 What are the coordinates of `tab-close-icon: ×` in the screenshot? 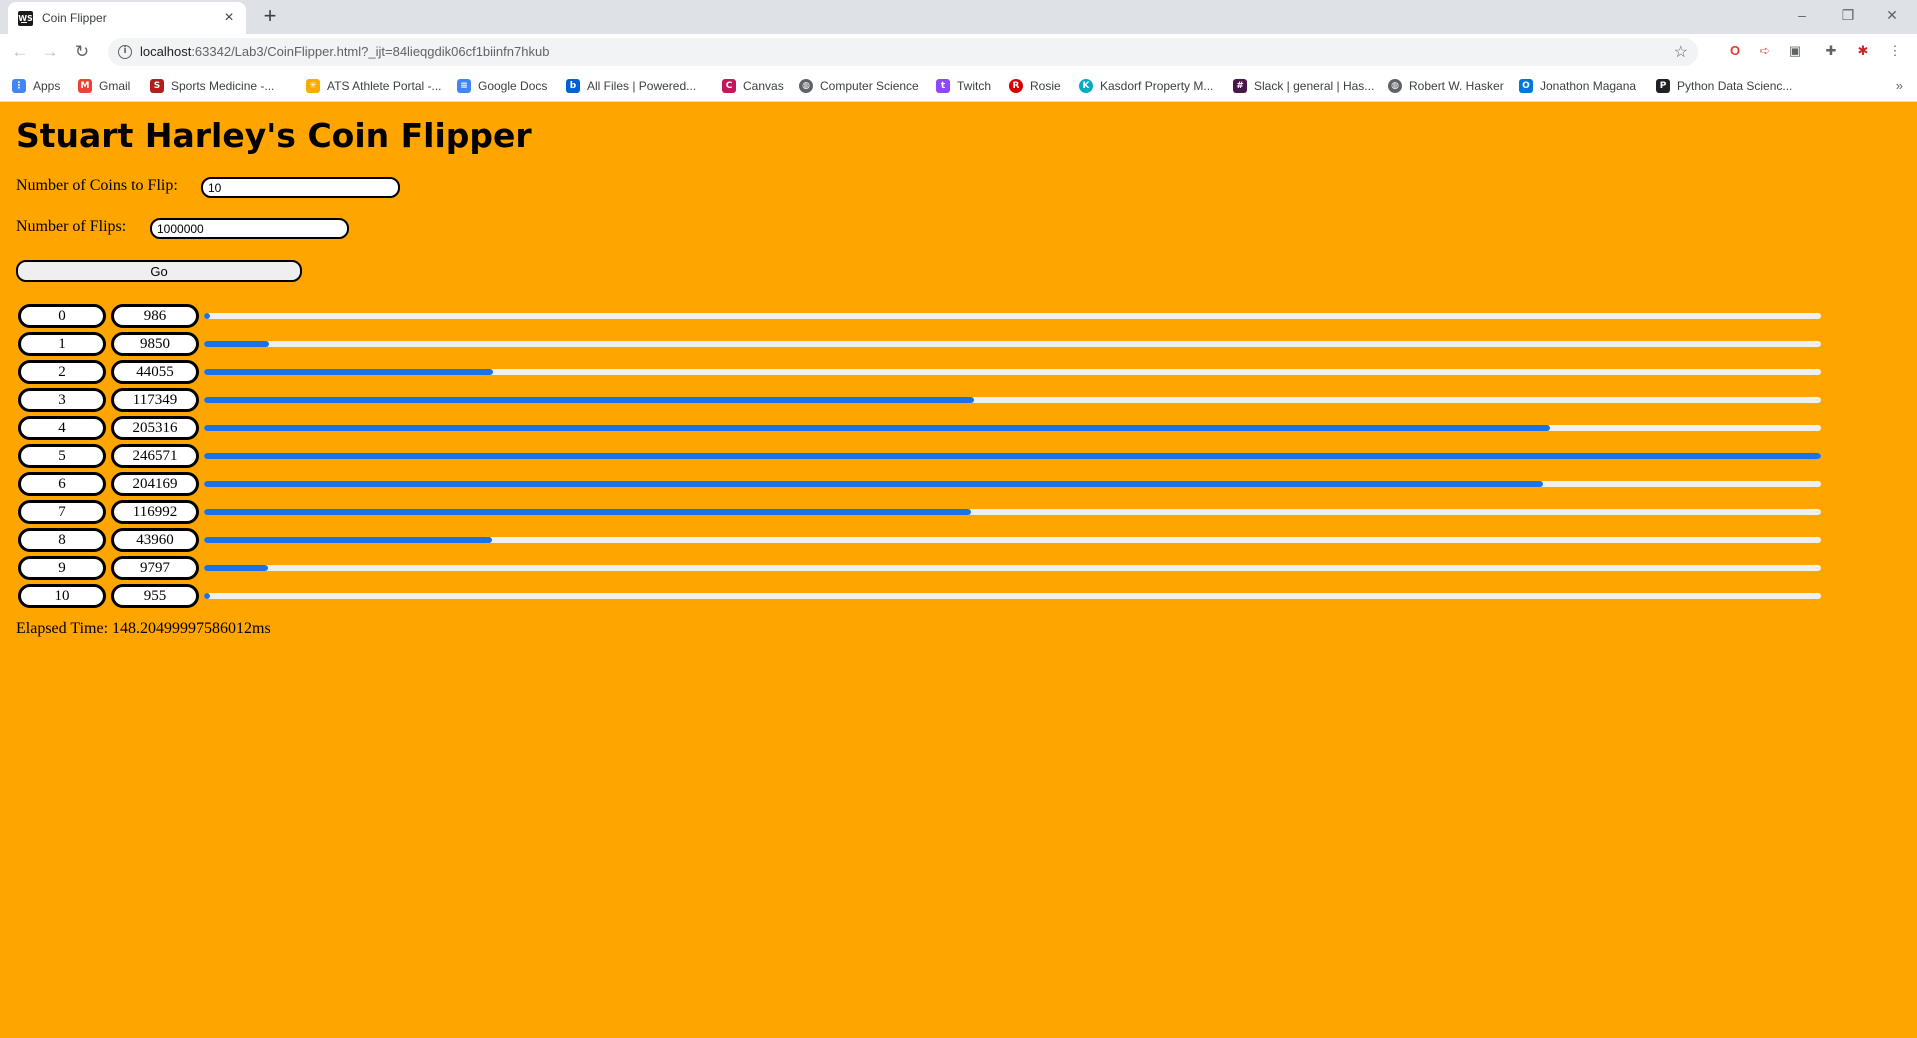 It's located at (229, 18).